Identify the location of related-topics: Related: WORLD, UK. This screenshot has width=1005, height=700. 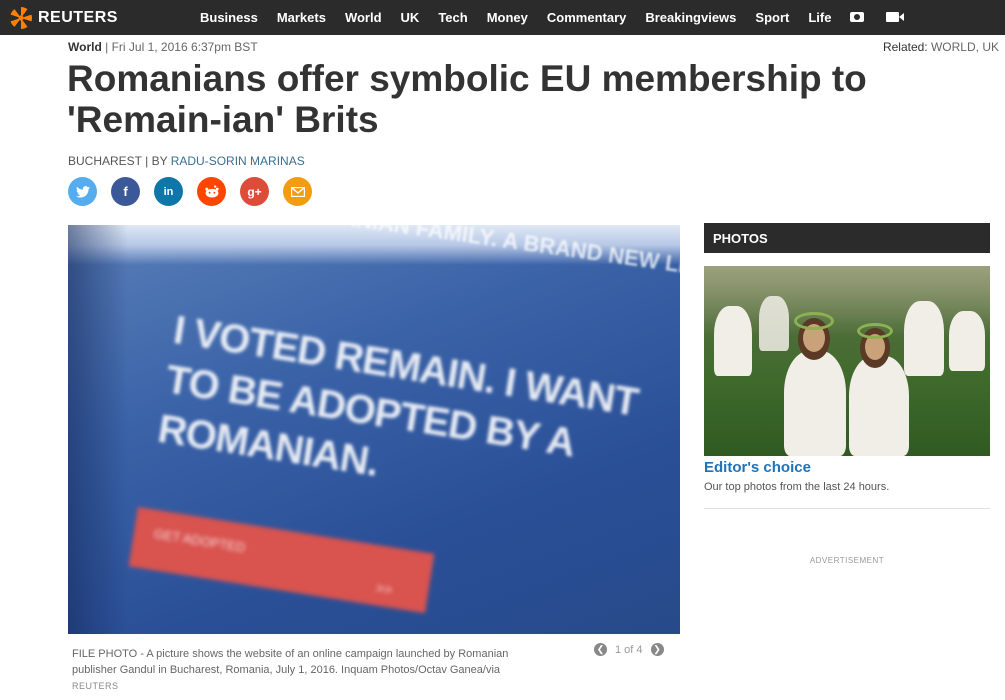
(941, 47).